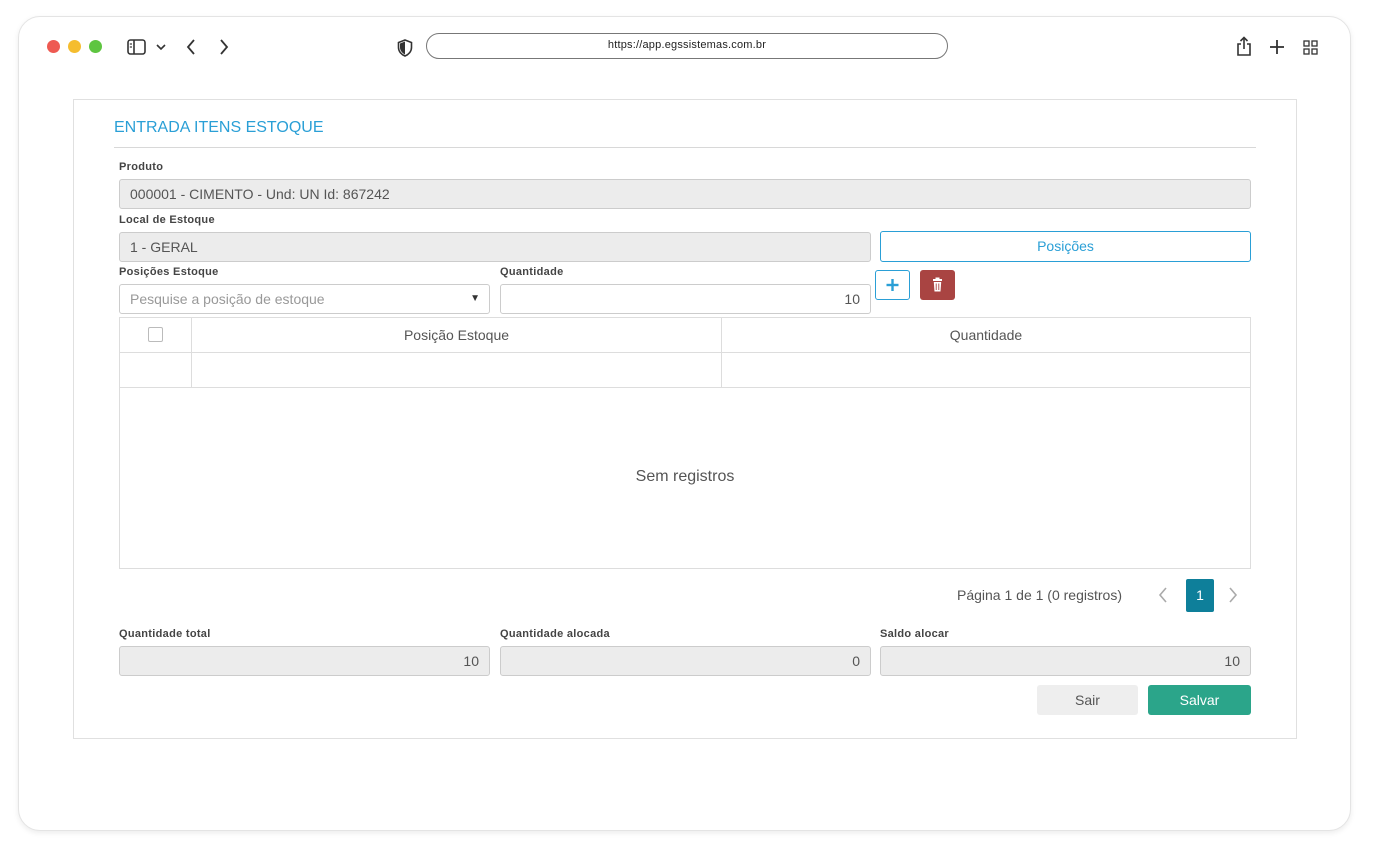 This screenshot has height=855, width=1375. Describe the element at coordinates (555, 634) in the screenshot. I see `quantidade-alocada-label: Quantidade alocada` at that location.